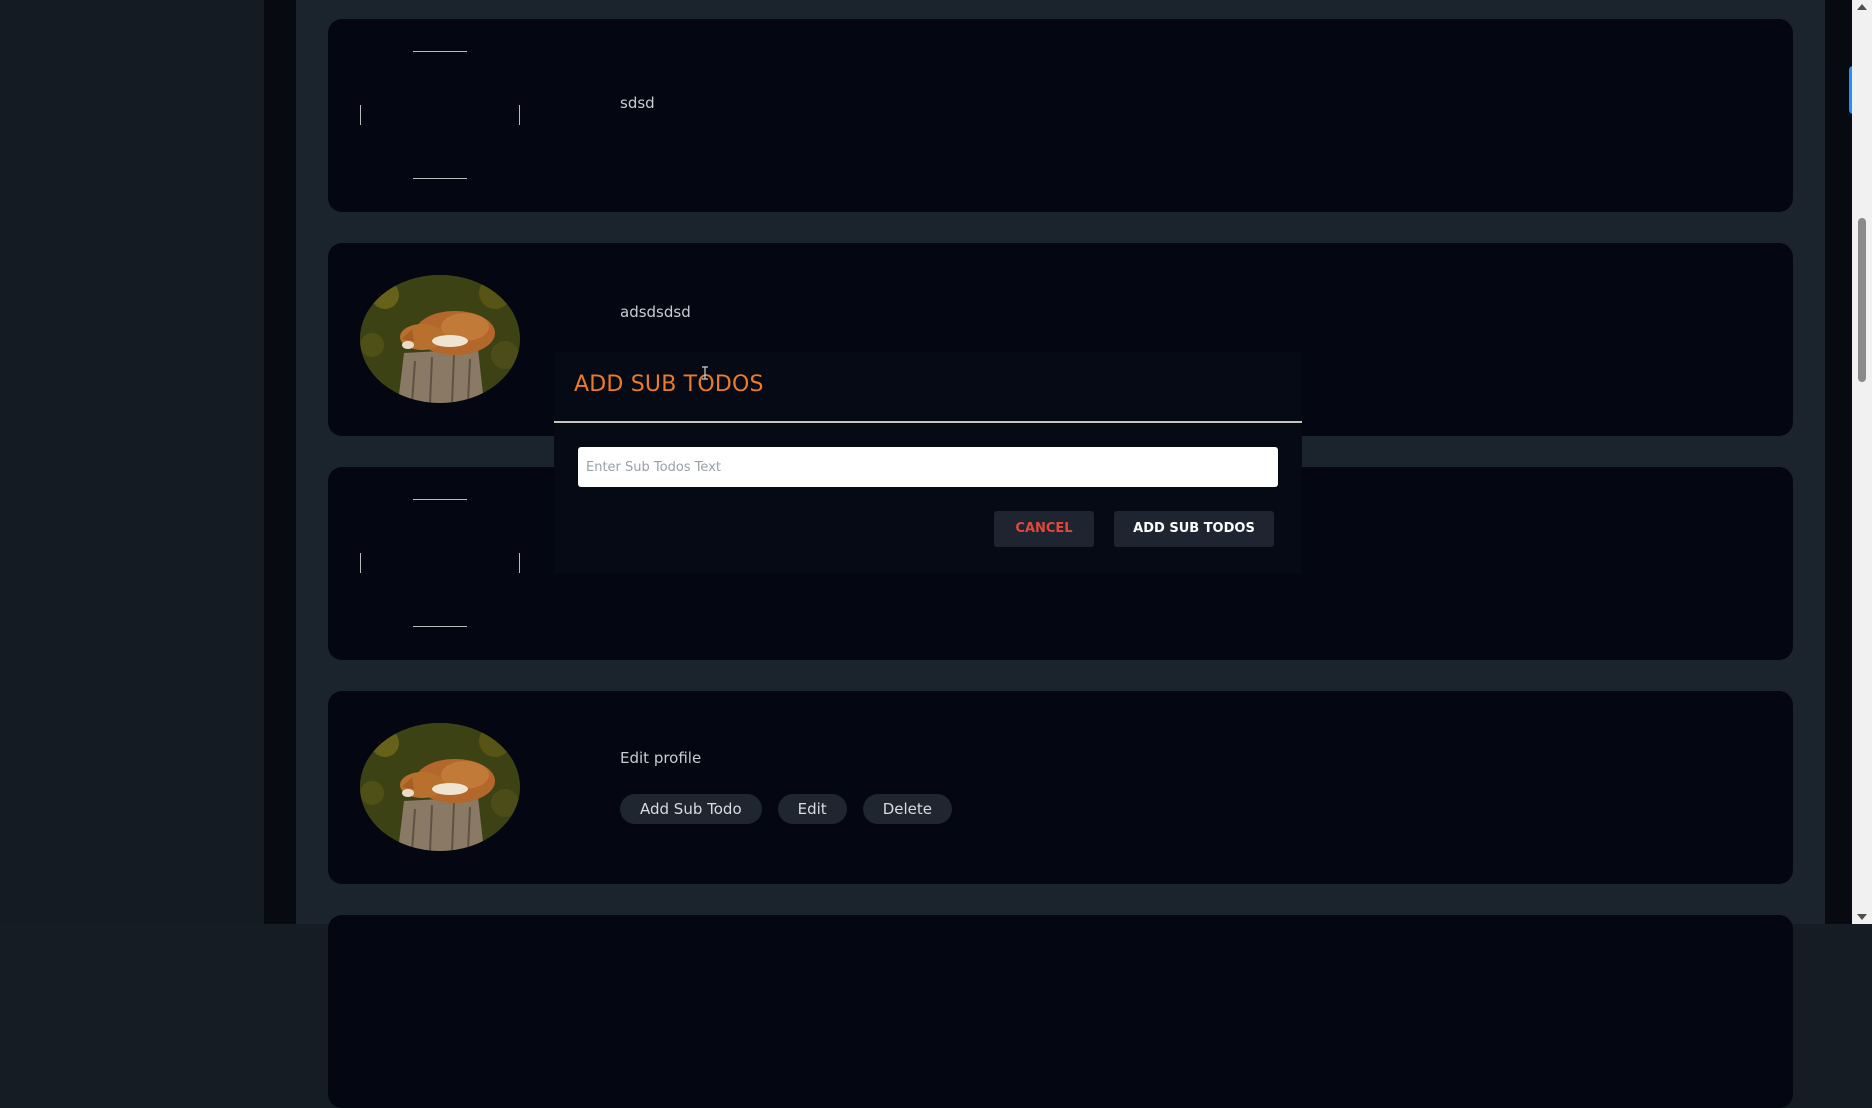  Describe the element at coordinates (691, 809) in the screenshot. I see `add-sub-todo-button: Add Sub Todo` at that location.